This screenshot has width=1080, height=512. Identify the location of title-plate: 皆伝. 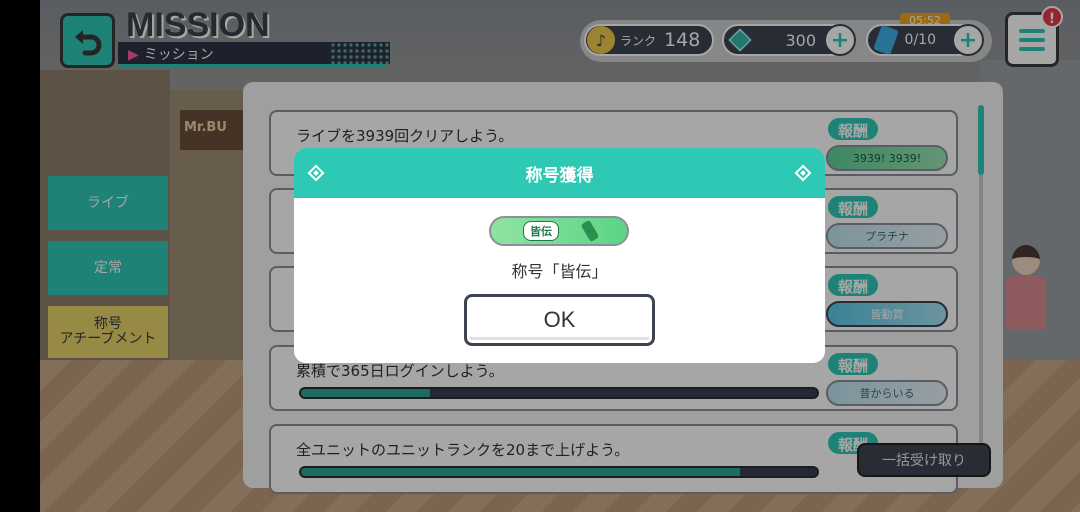
(559, 231).